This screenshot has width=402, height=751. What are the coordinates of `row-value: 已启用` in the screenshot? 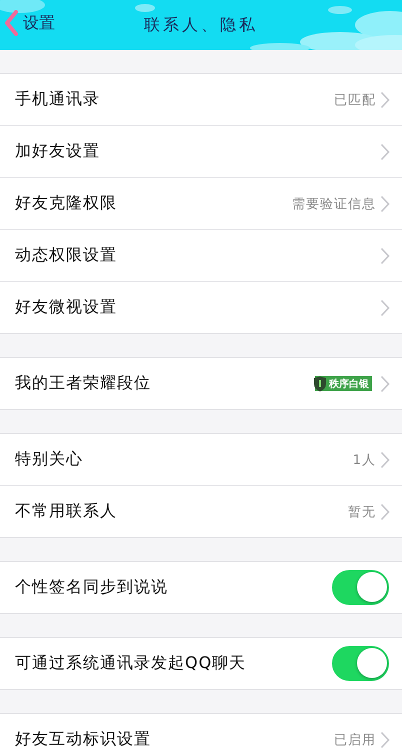 It's located at (355, 740).